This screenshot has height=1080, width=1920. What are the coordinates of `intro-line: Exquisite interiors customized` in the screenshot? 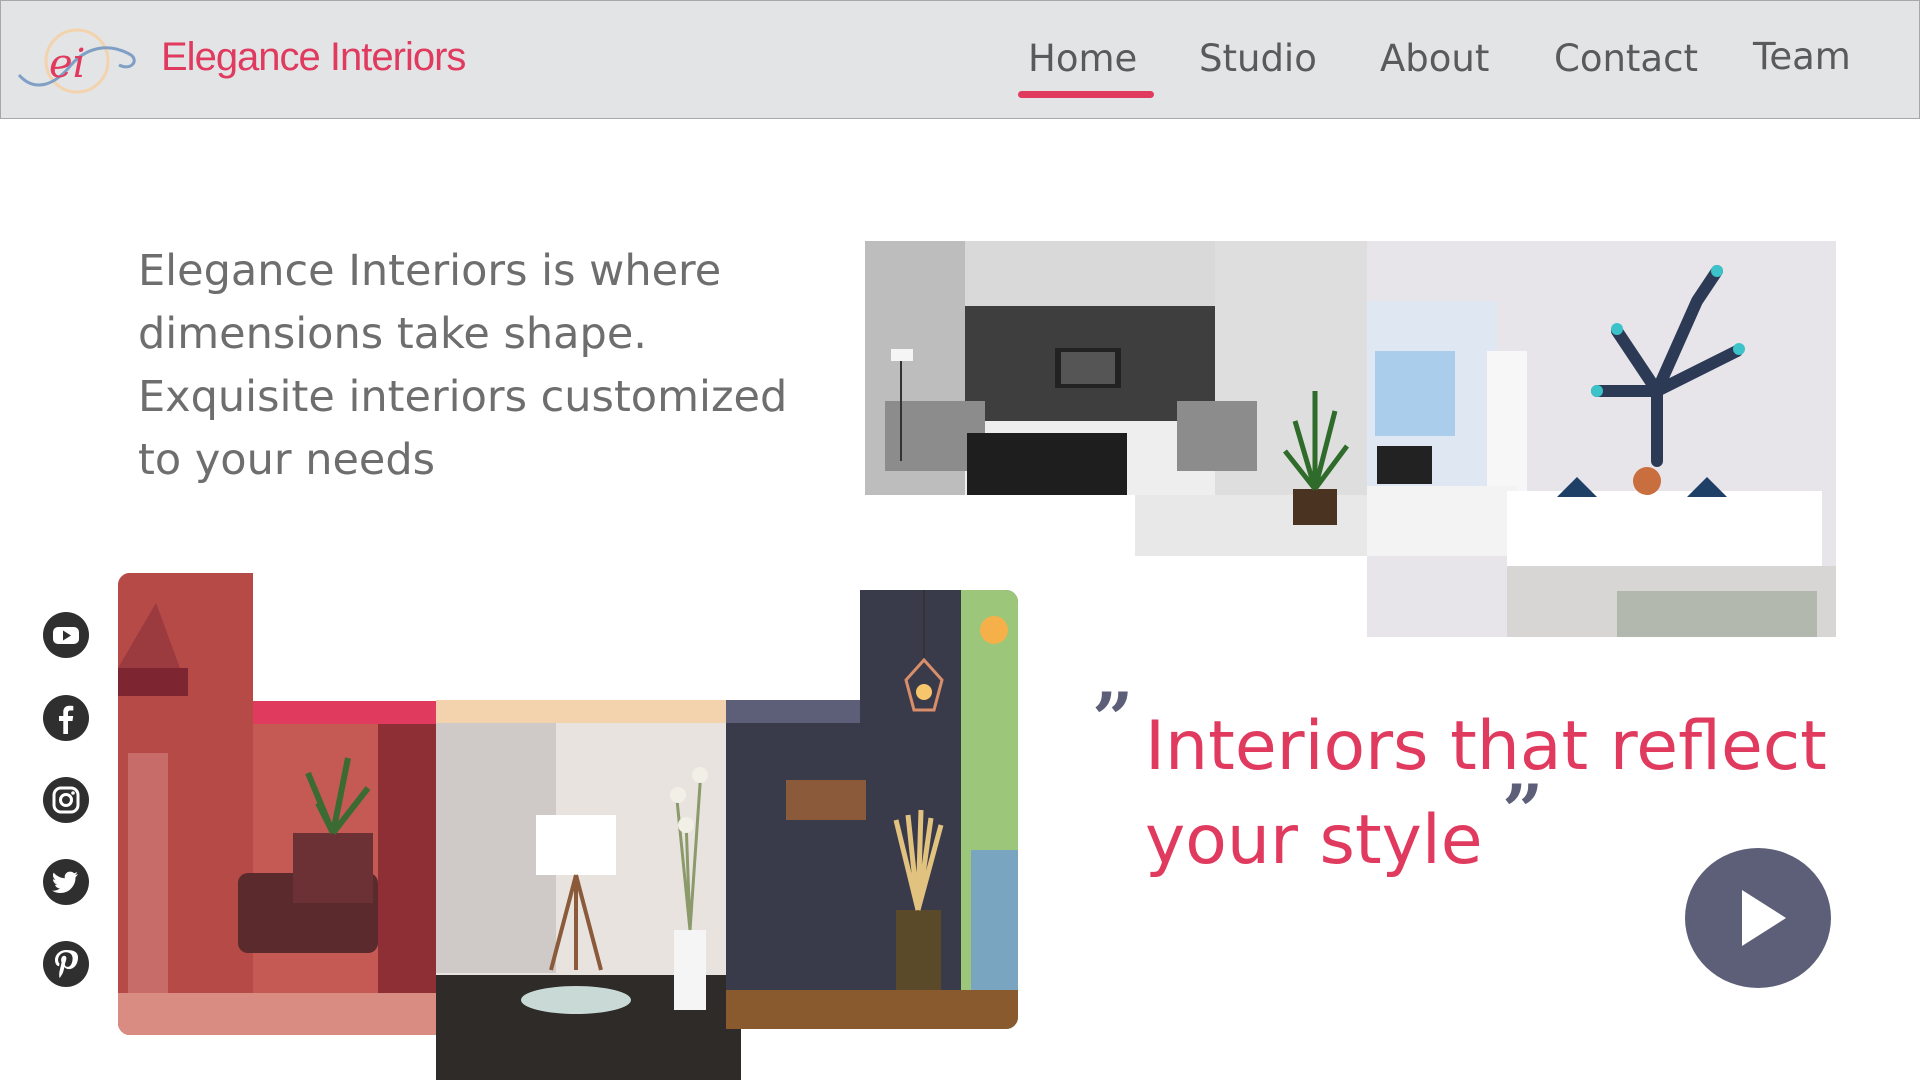 It's located at (463, 397).